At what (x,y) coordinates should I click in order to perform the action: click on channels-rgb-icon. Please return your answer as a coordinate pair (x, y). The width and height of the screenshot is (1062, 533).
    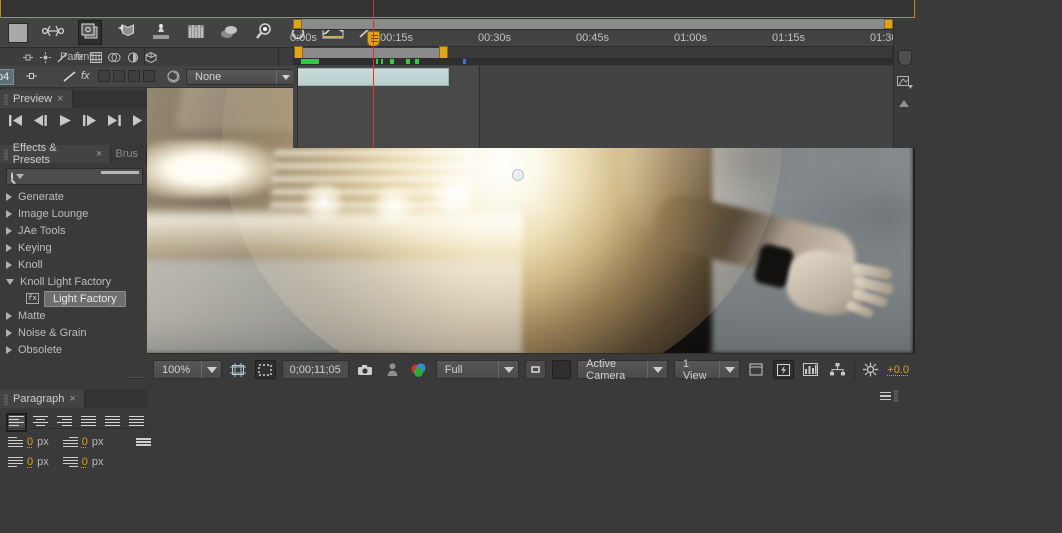
    Looking at the image, I should click on (419, 369).